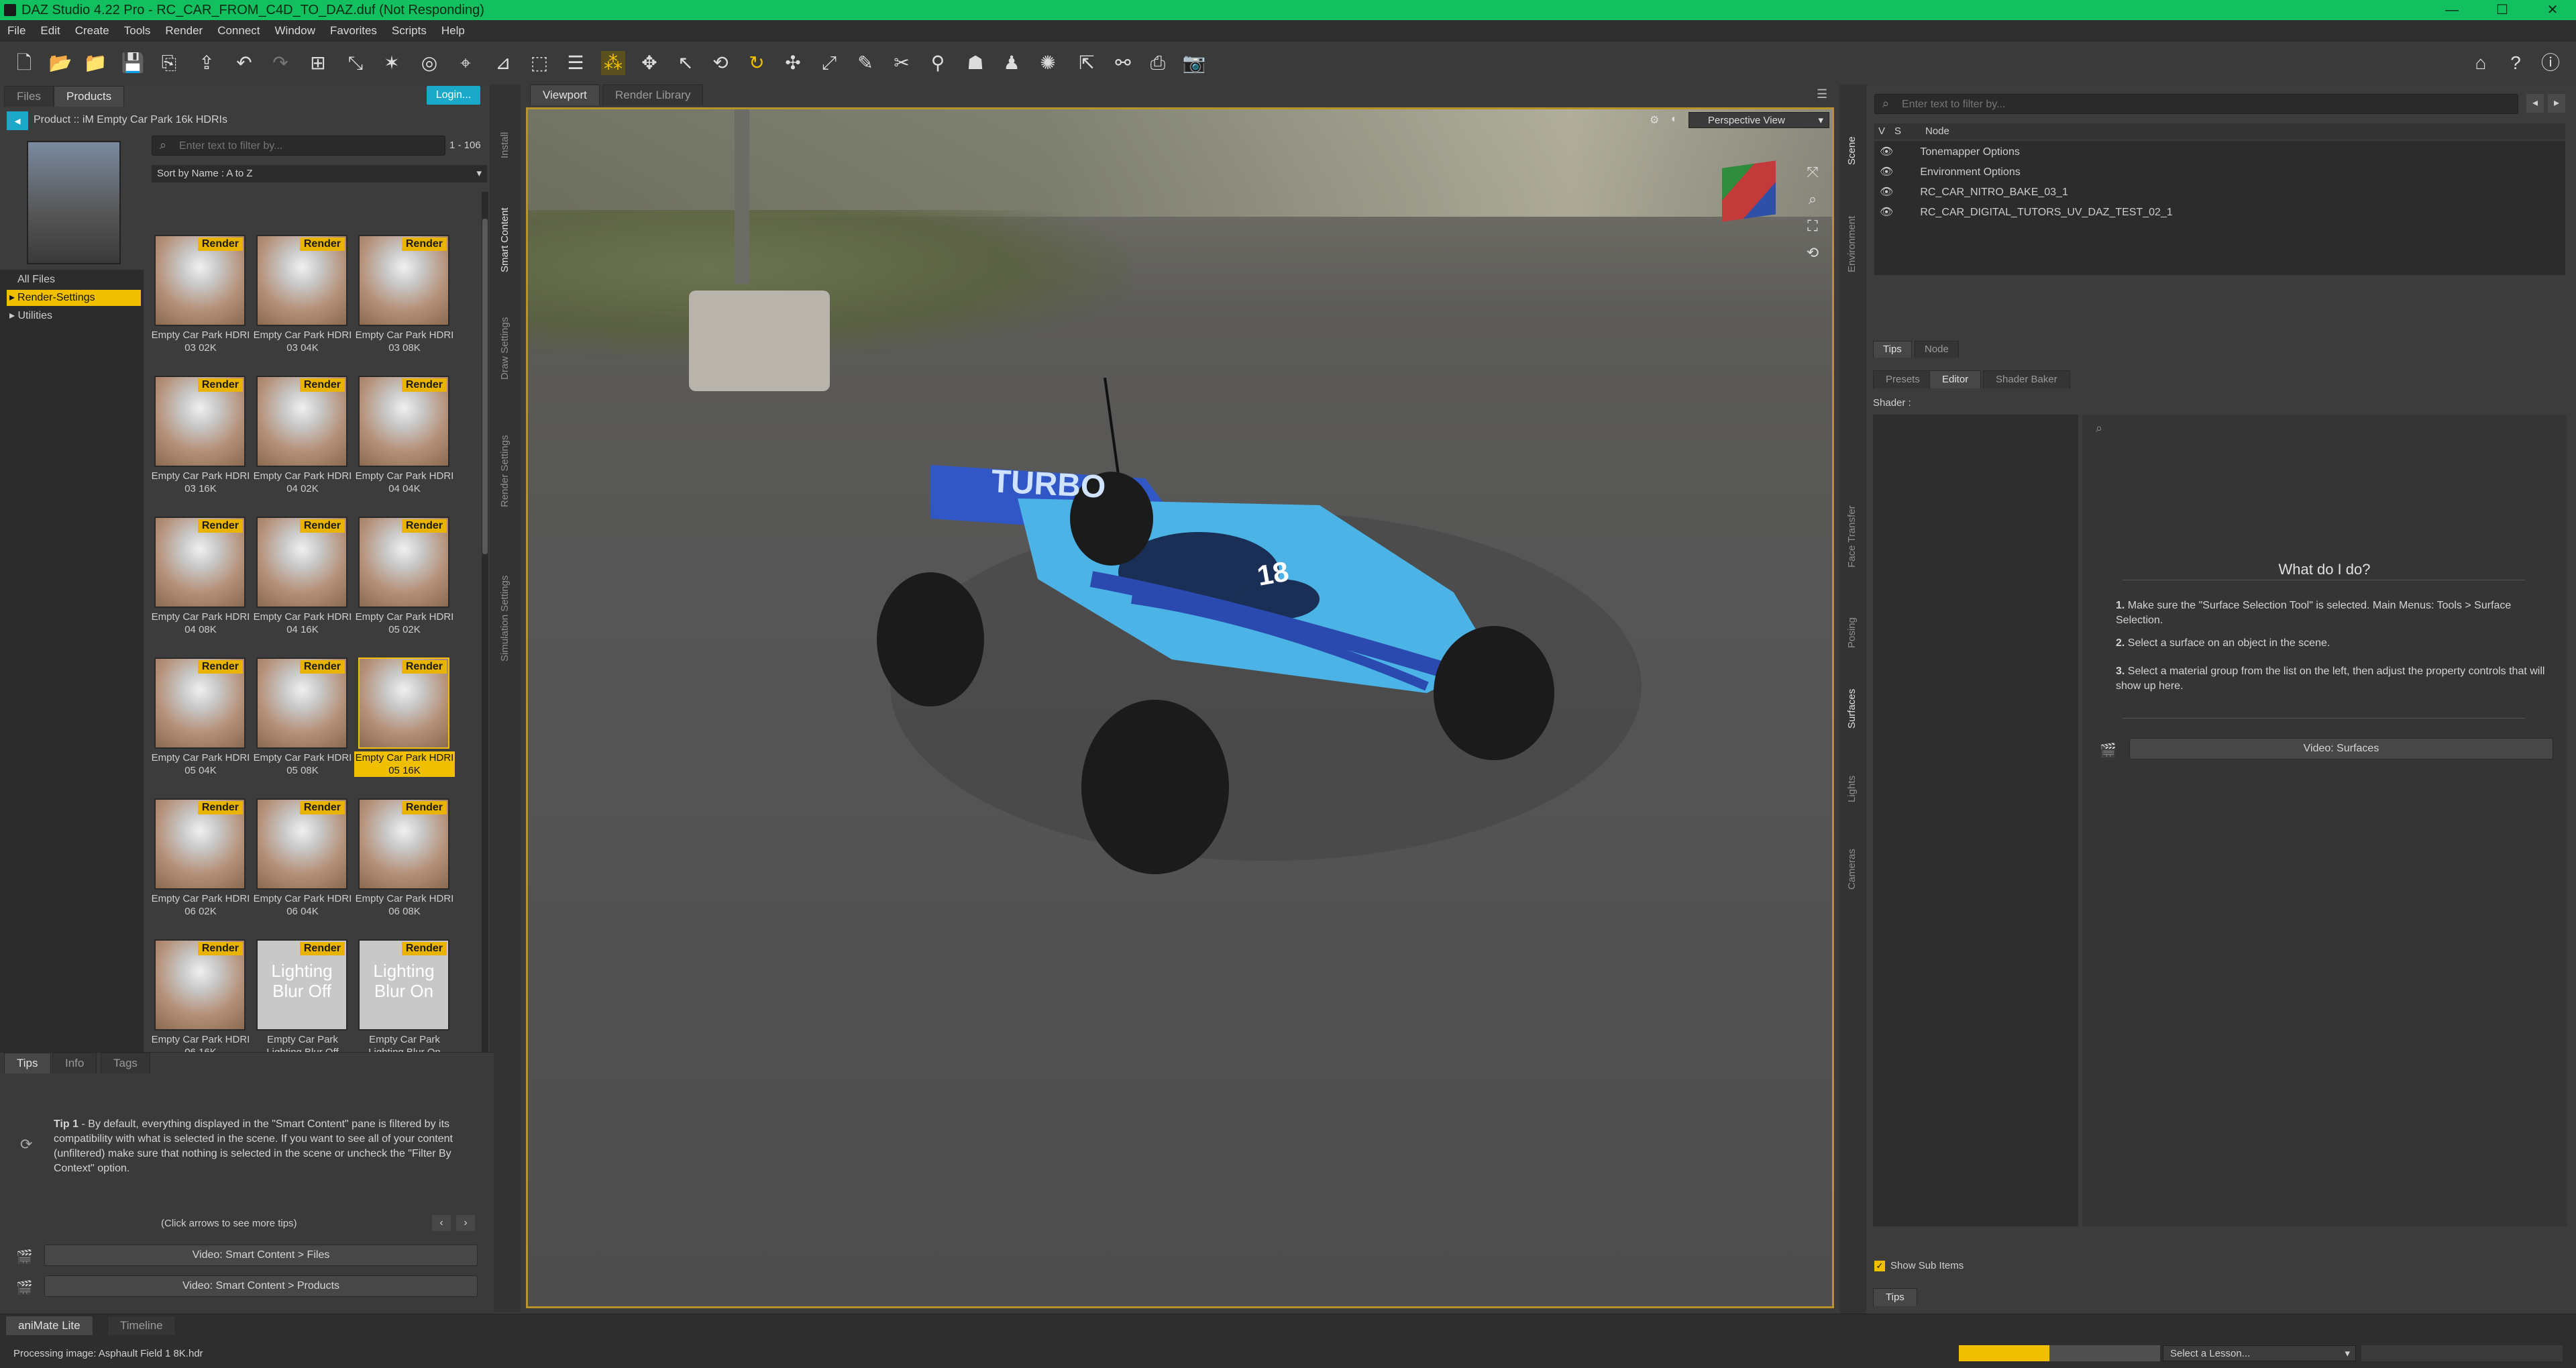 This screenshot has width=2576, height=1368. What do you see at coordinates (793, 63) in the screenshot?
I see `translate-icon: ✣` at bounding box center [793, 63].